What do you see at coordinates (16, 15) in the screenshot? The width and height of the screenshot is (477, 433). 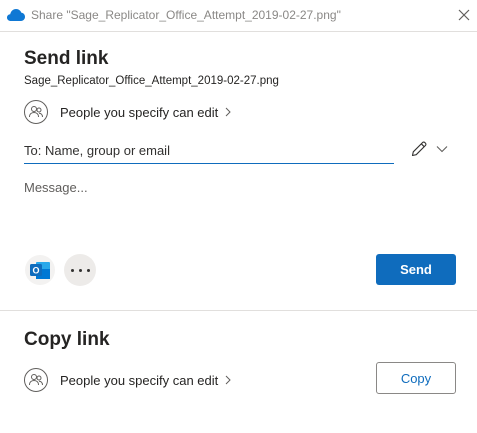 I see `onedrive-cloud-icon` at bounding box center [16, 15].